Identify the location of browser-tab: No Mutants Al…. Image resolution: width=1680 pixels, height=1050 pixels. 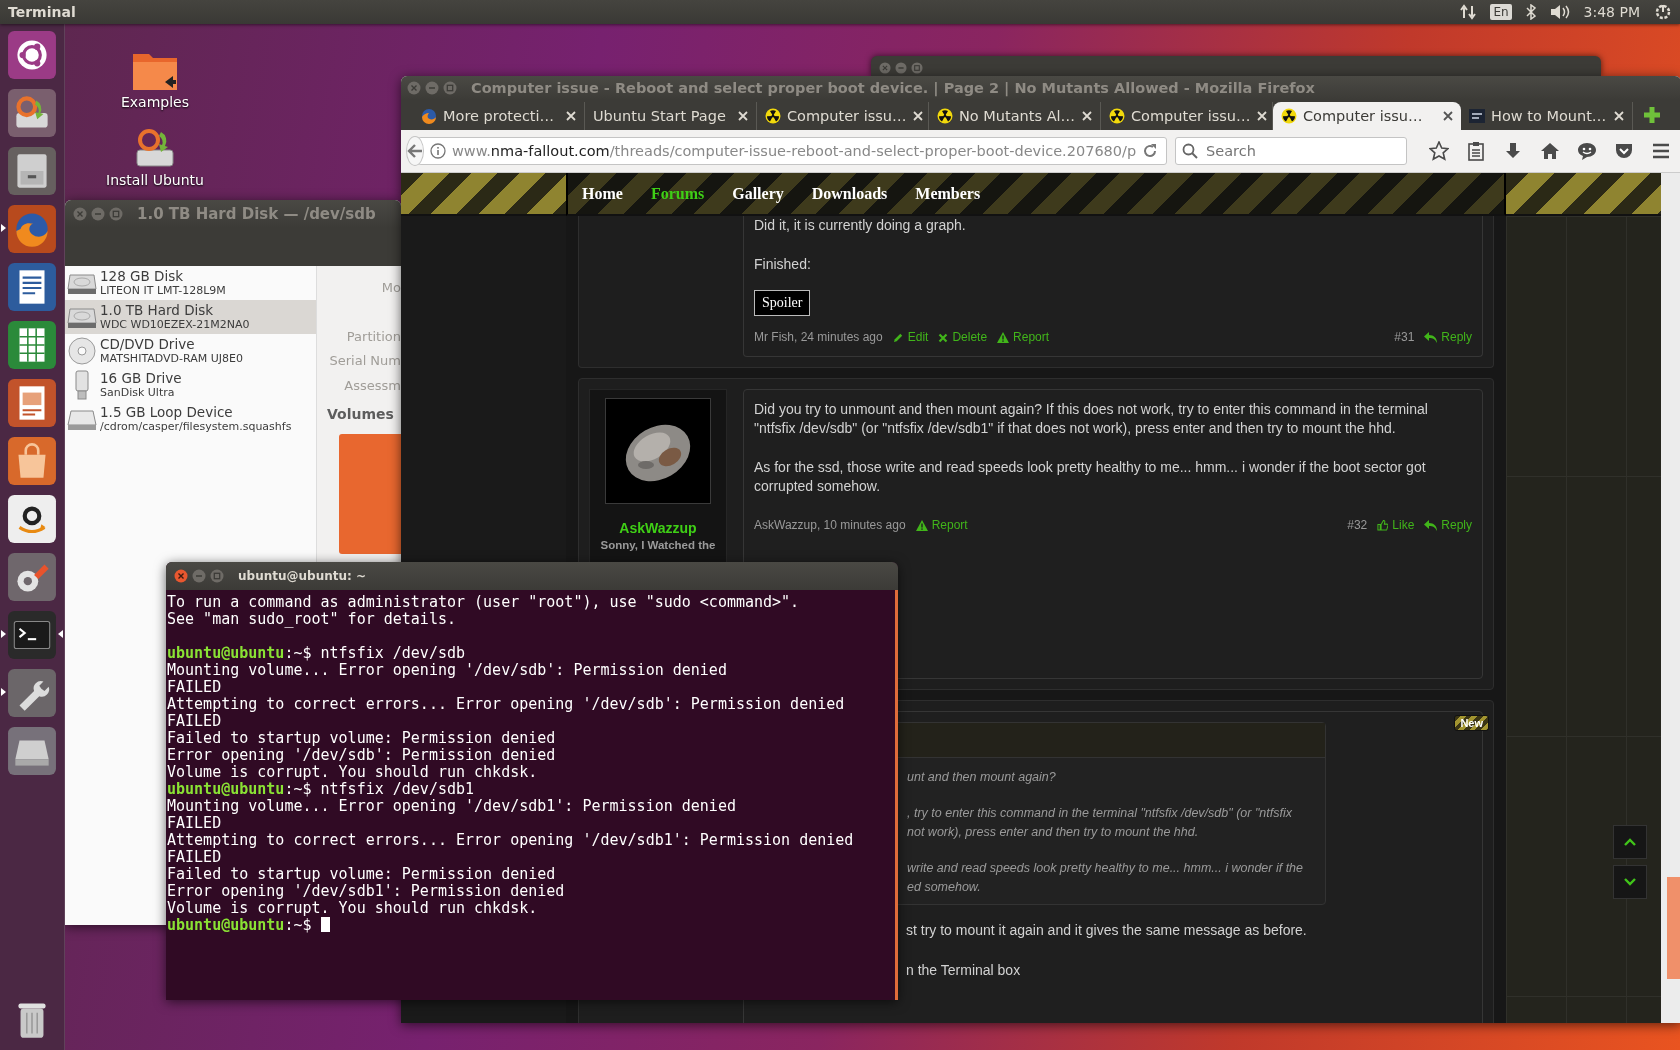
(1015, 116).